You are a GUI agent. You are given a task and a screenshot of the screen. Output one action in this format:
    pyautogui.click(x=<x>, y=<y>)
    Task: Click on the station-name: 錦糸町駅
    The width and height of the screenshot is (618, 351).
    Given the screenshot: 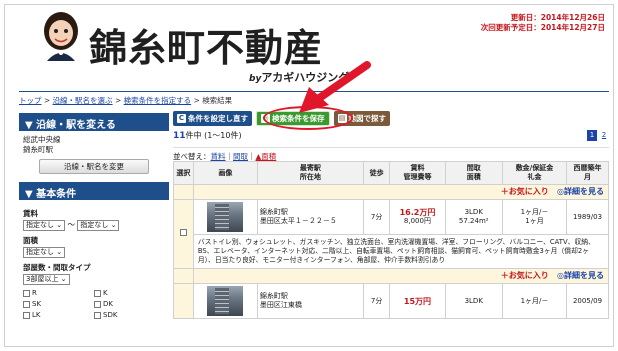 What is the action you would take?
    pyautogui.click(x=38, y=149)
    